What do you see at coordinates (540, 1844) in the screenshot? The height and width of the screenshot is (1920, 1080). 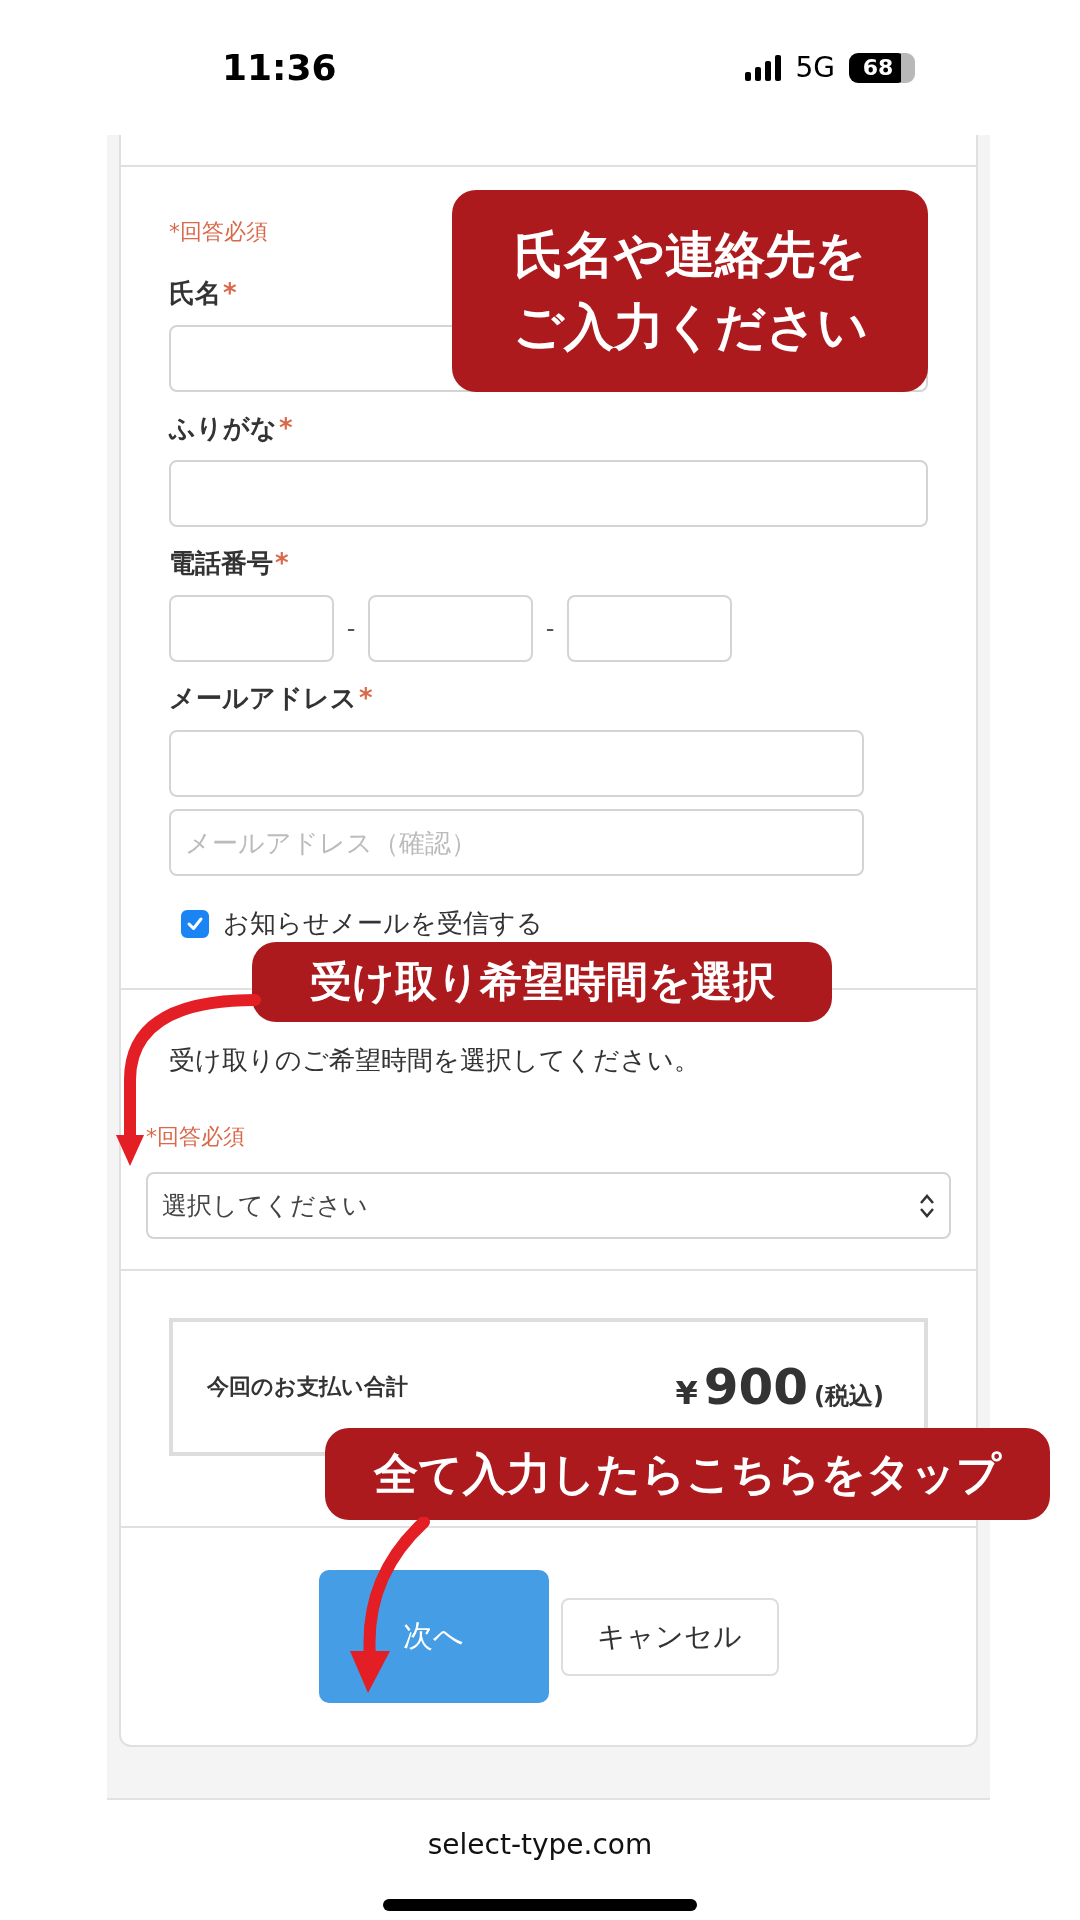 I see `url-label: select-type.com` at bounding box center [540, 1844].